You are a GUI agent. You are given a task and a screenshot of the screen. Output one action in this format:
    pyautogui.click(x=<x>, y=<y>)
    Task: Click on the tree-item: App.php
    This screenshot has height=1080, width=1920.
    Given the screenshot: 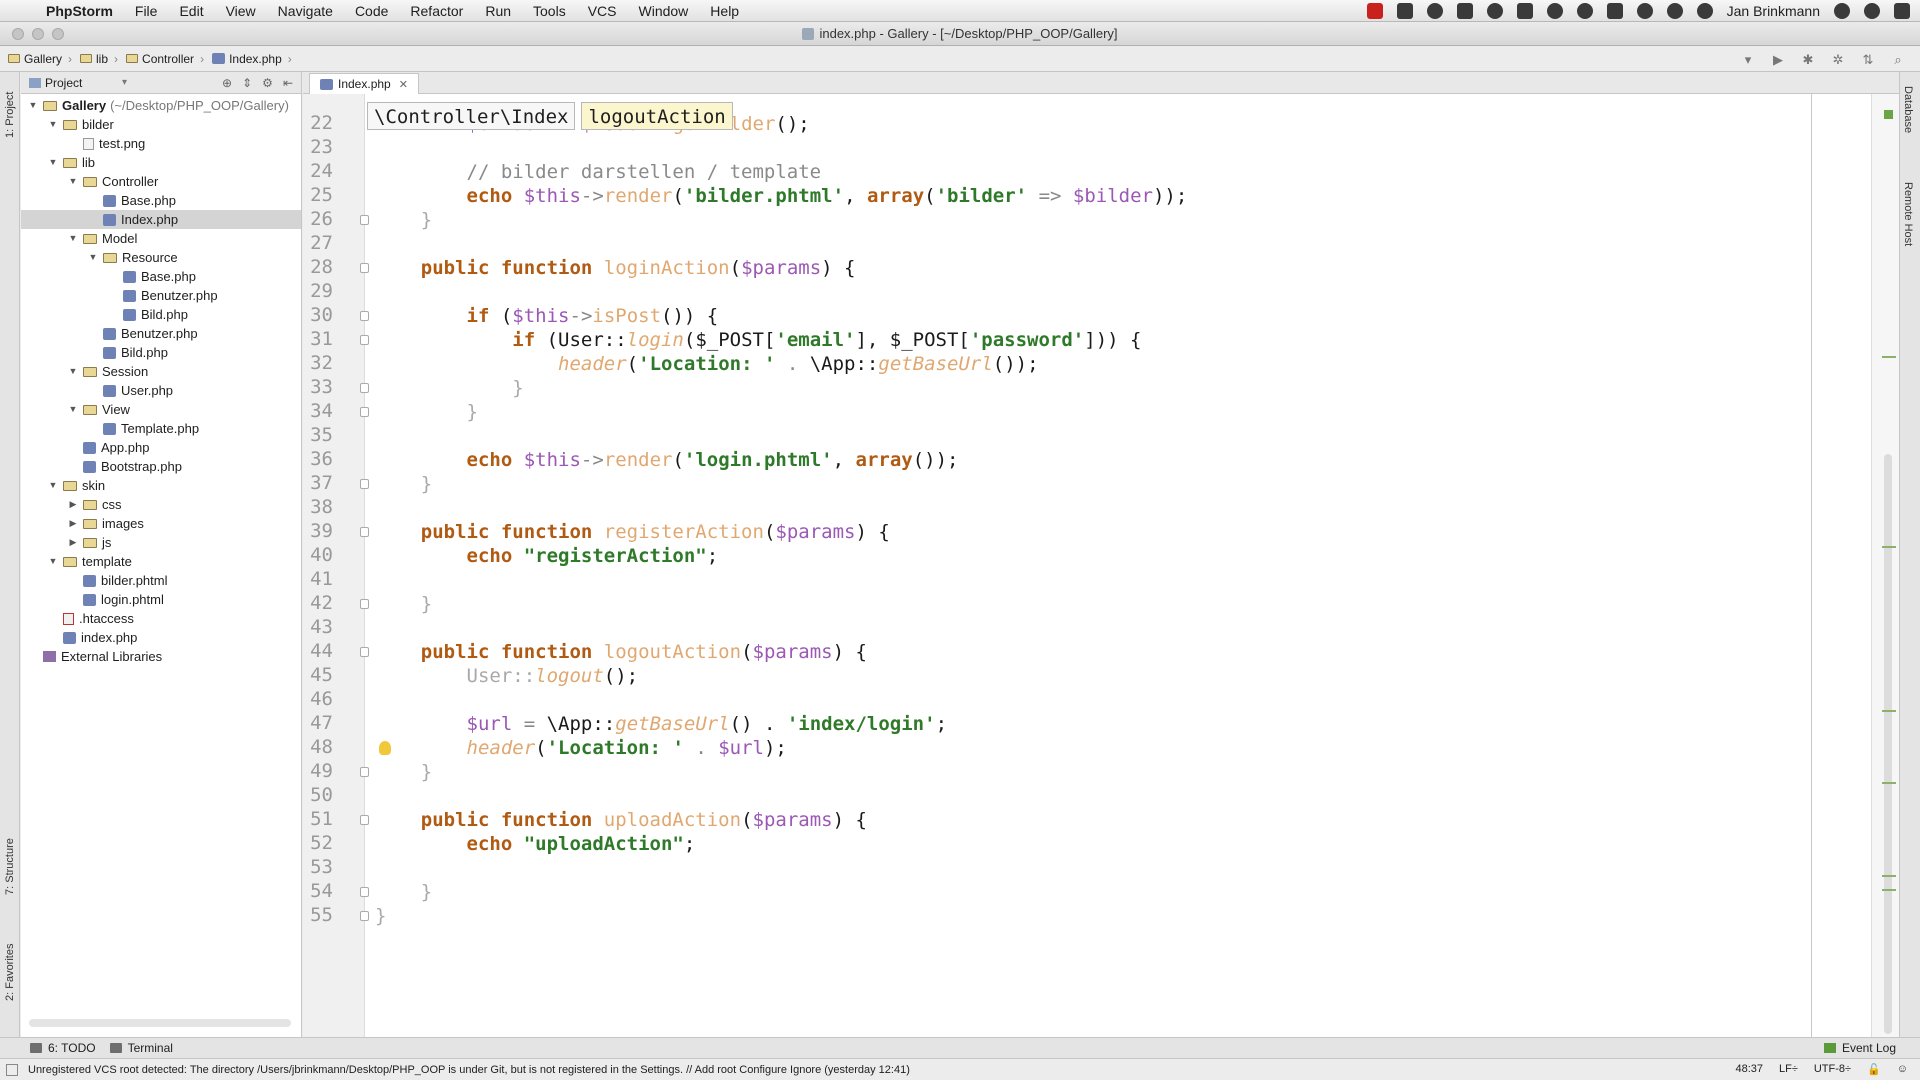 What is the action you would take?
    pyautogui.click(x=161, y=447)
    